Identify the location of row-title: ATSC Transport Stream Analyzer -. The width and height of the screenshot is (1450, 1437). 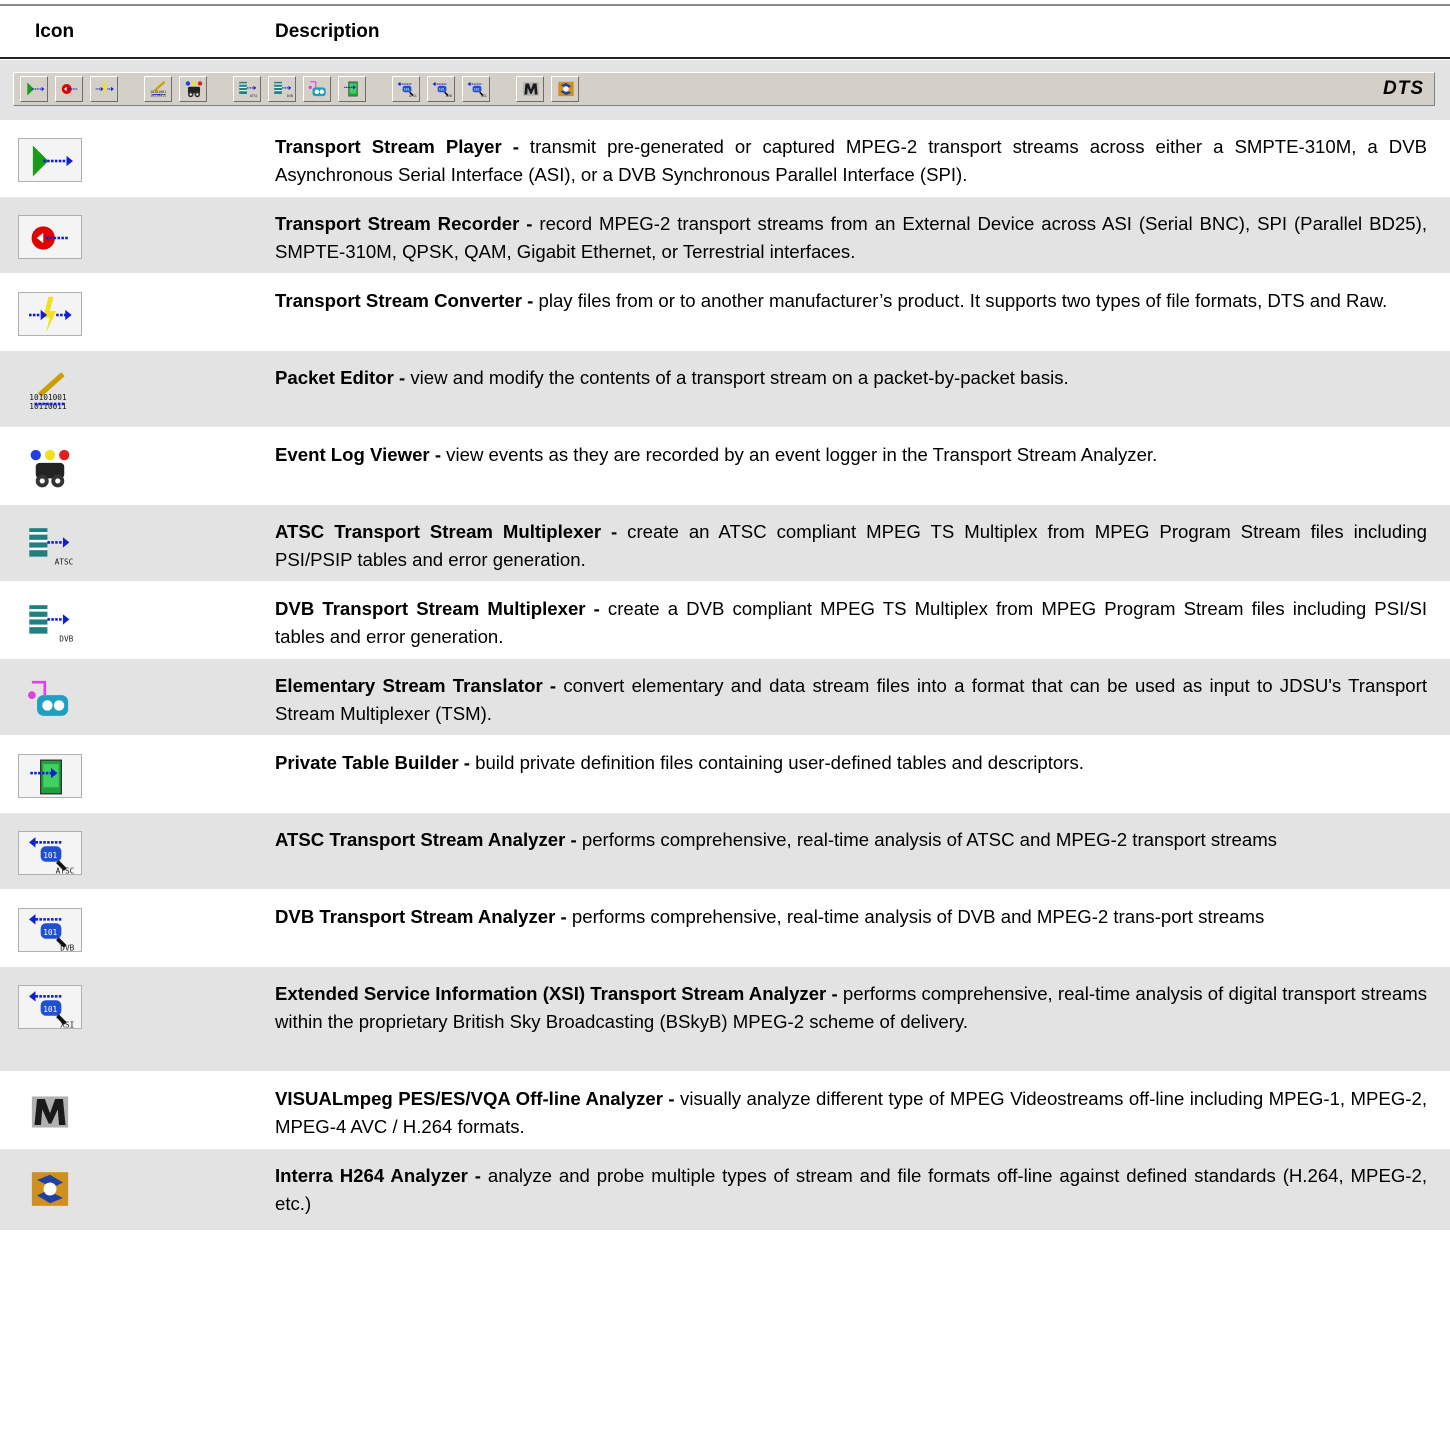
(426, 839).